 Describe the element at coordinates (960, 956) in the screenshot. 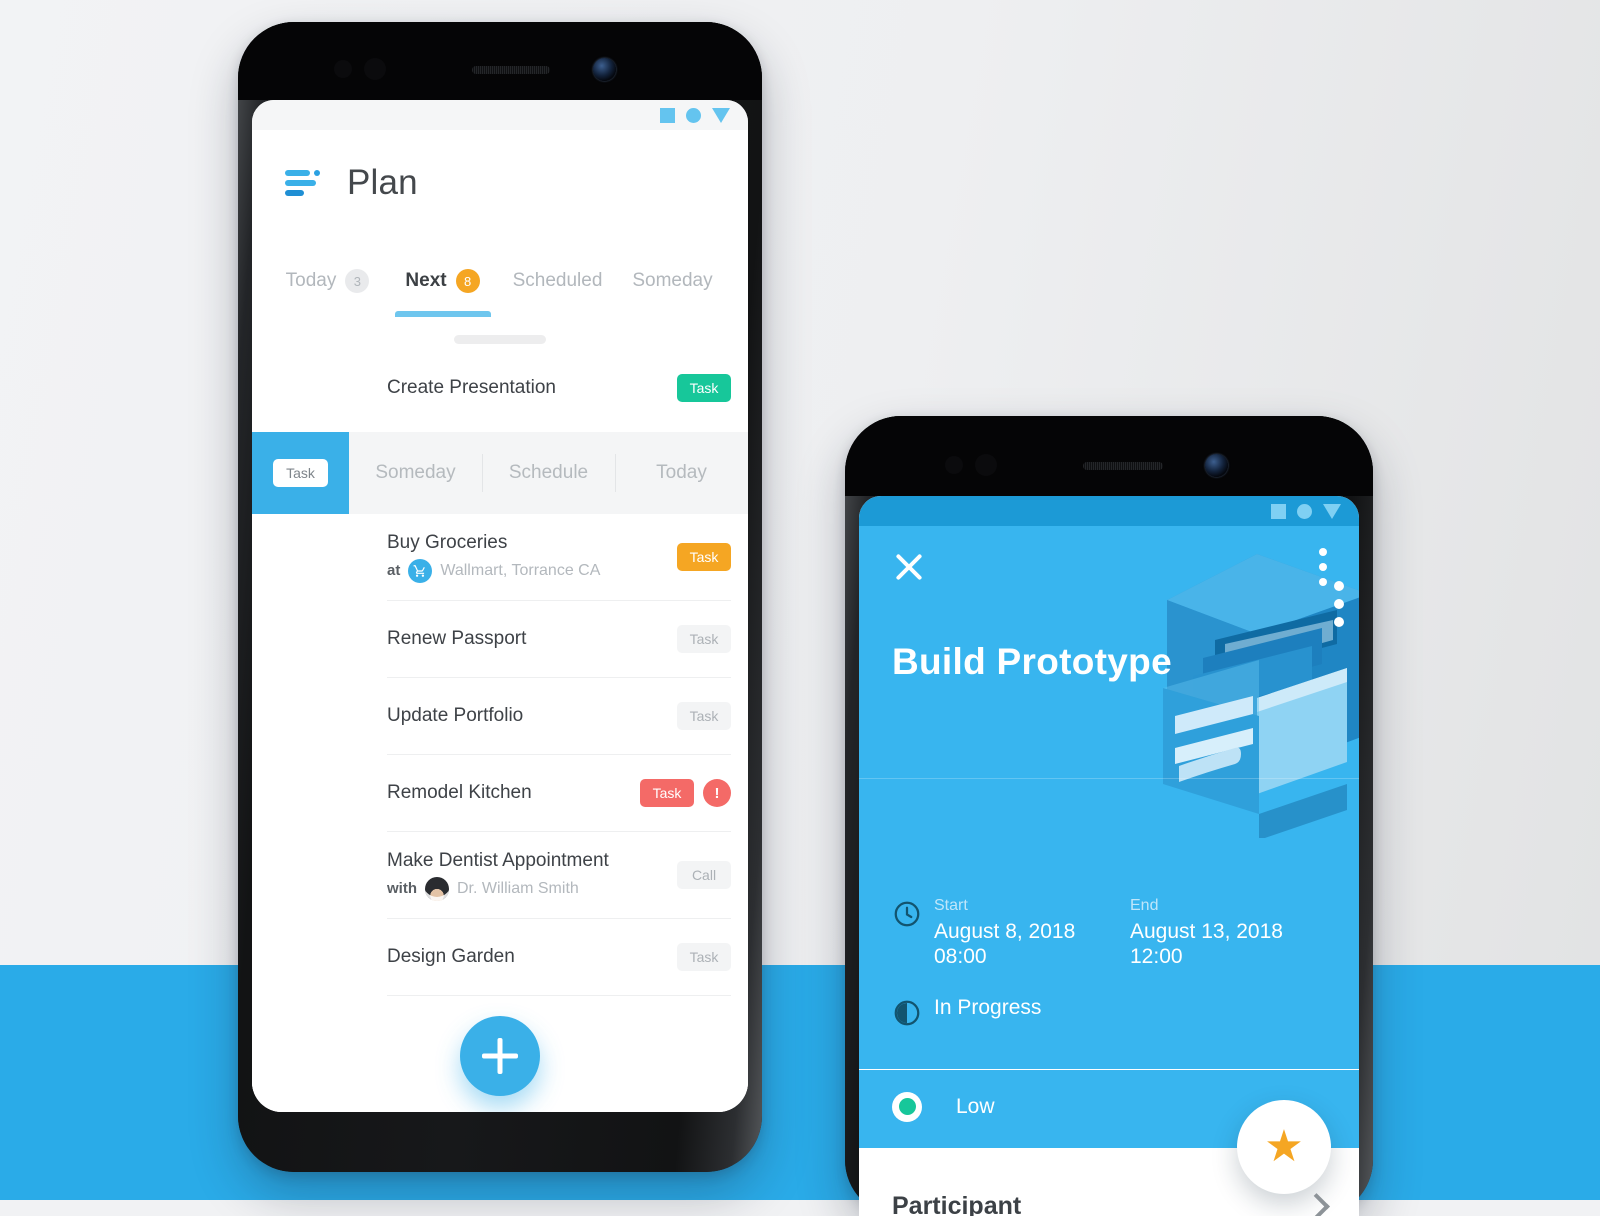

I see `start-time: 08:00` at that location.